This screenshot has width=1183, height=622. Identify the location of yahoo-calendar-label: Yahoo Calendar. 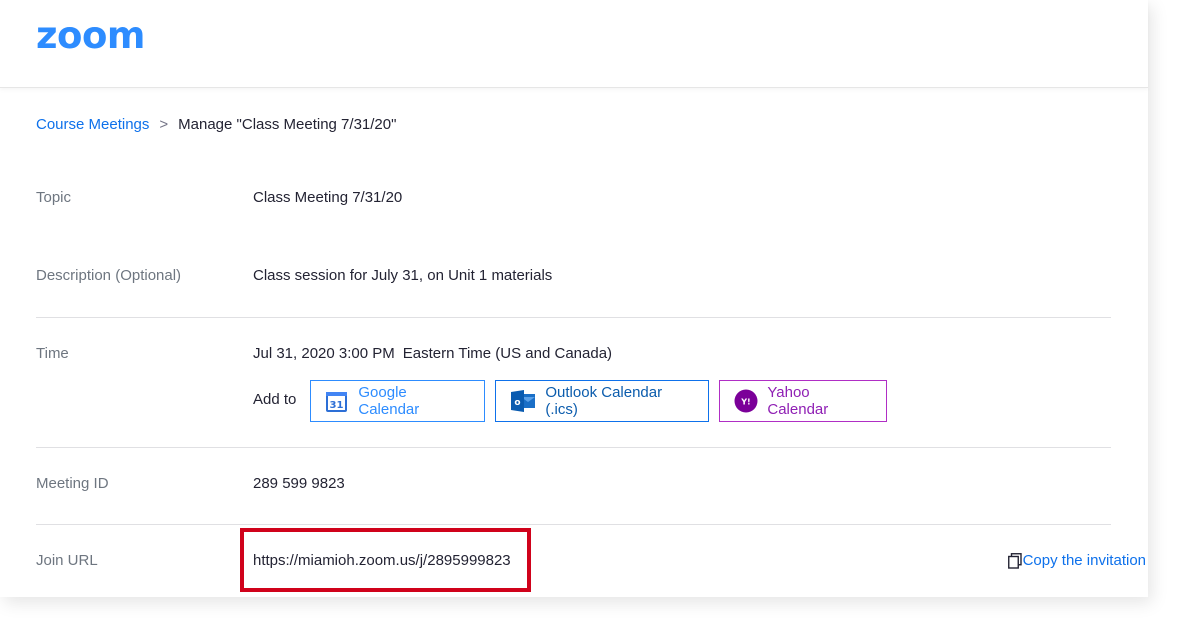
(798, 401).